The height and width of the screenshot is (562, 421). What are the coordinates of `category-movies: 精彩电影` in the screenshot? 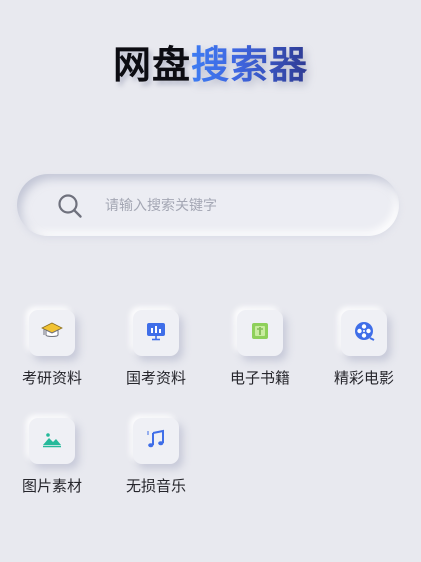 It's located at (364, 349).